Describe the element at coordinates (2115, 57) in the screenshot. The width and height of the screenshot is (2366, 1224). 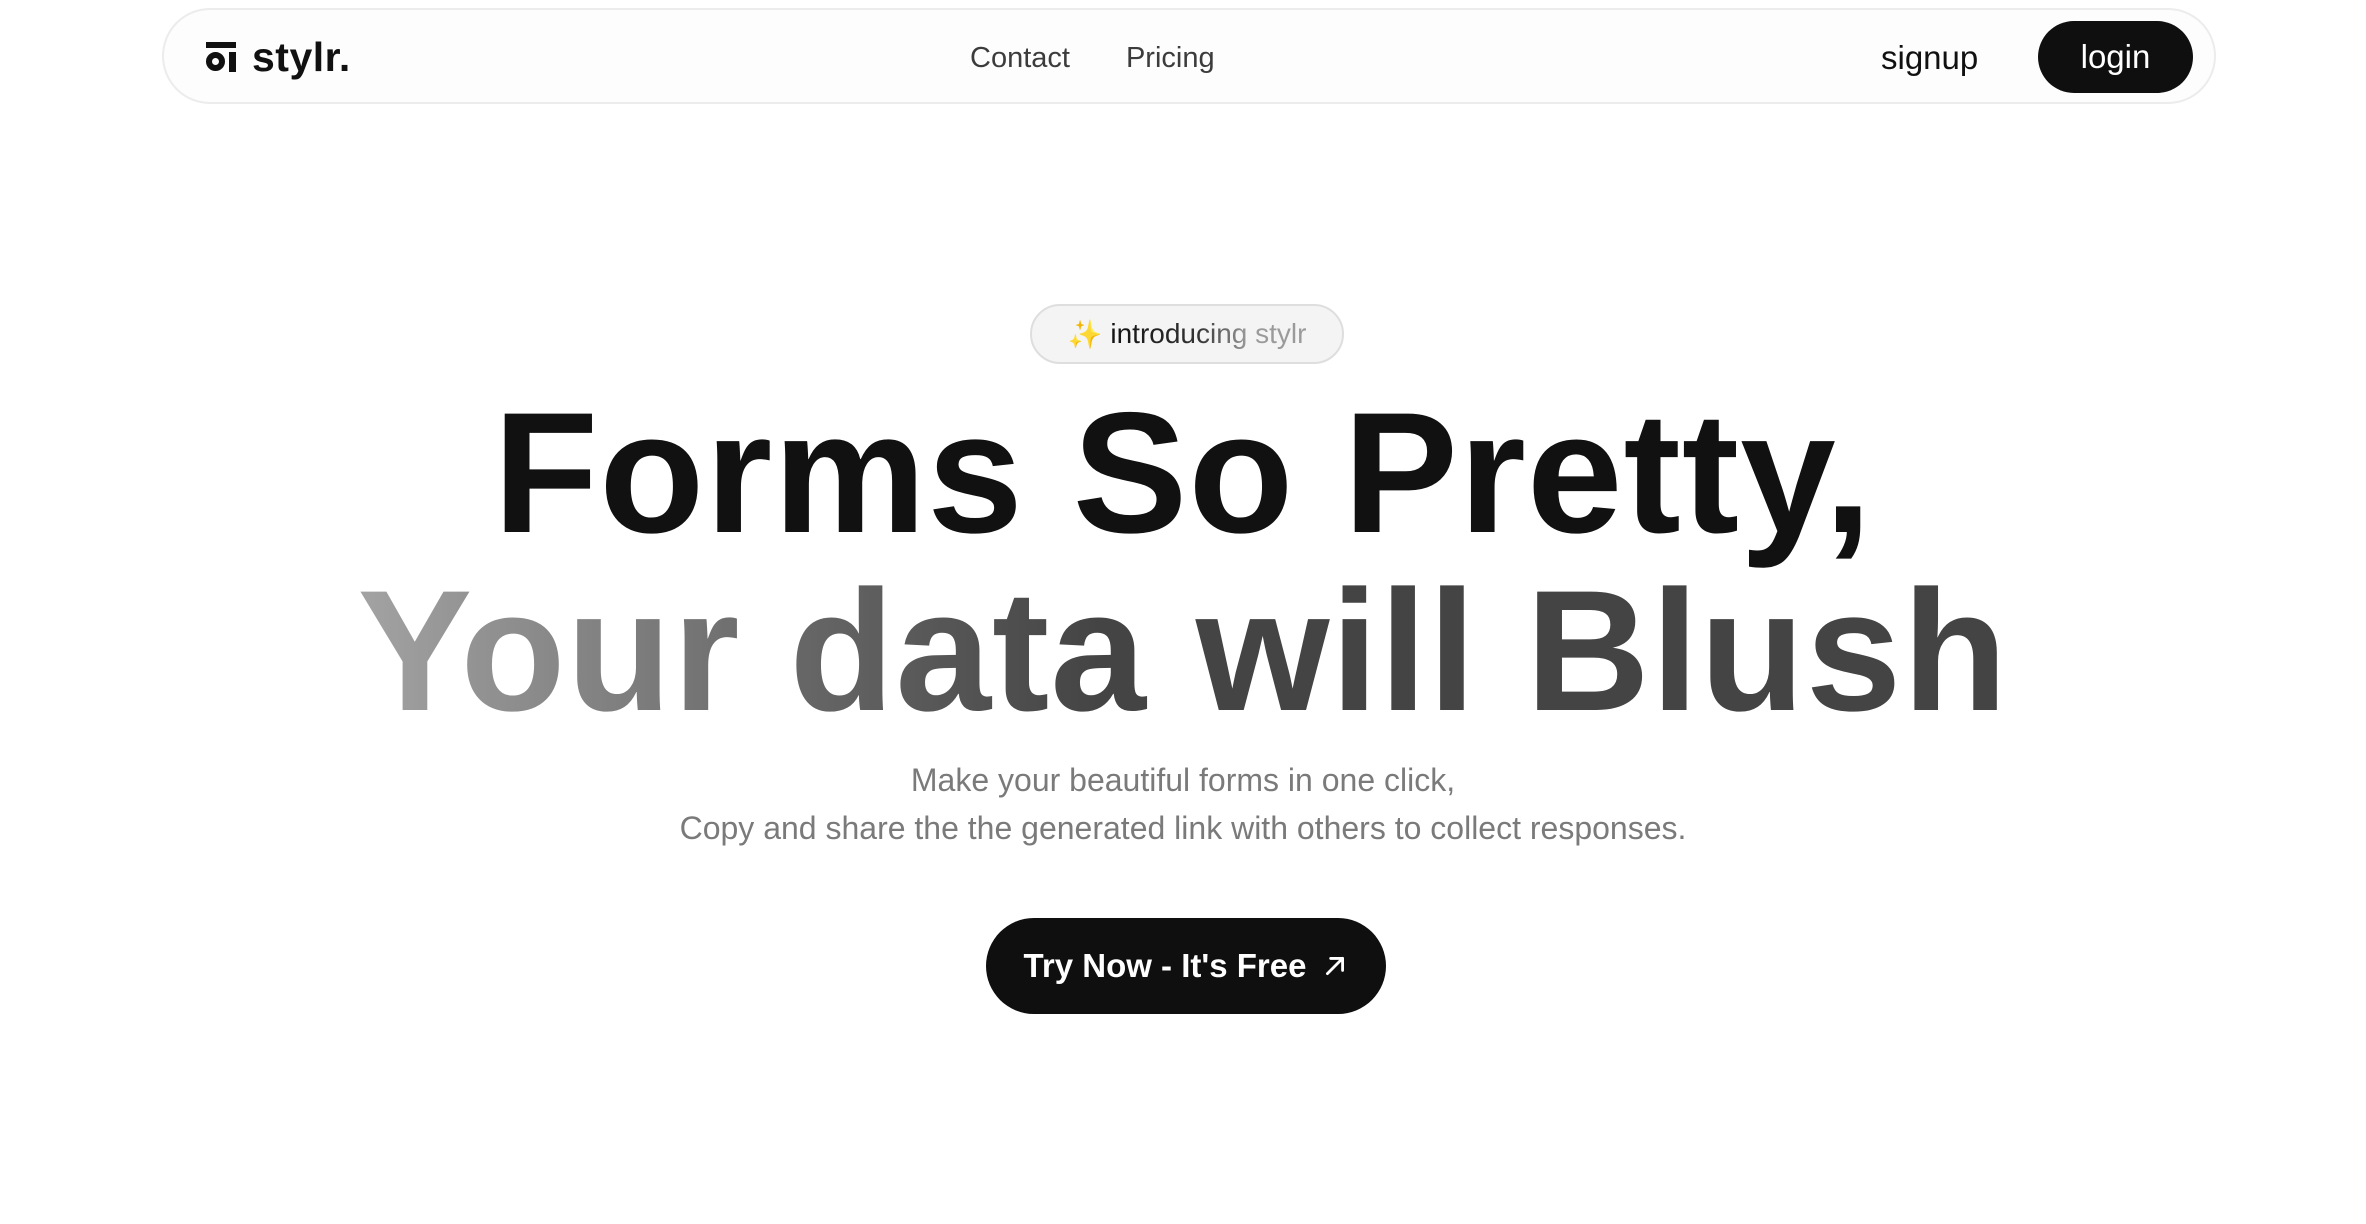
I see `login-button: login` at that location.